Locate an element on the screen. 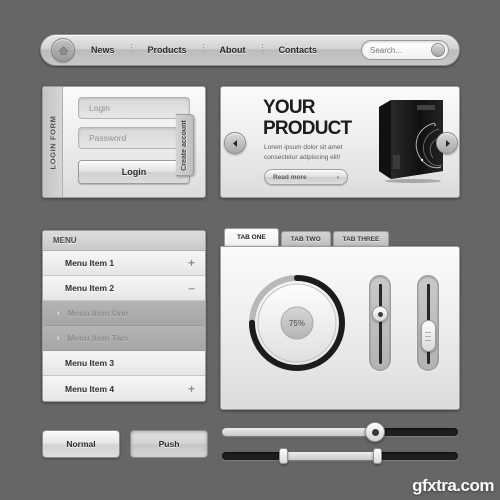  login-form-title: LOGIN FORM is located at coordinates (53, 142).